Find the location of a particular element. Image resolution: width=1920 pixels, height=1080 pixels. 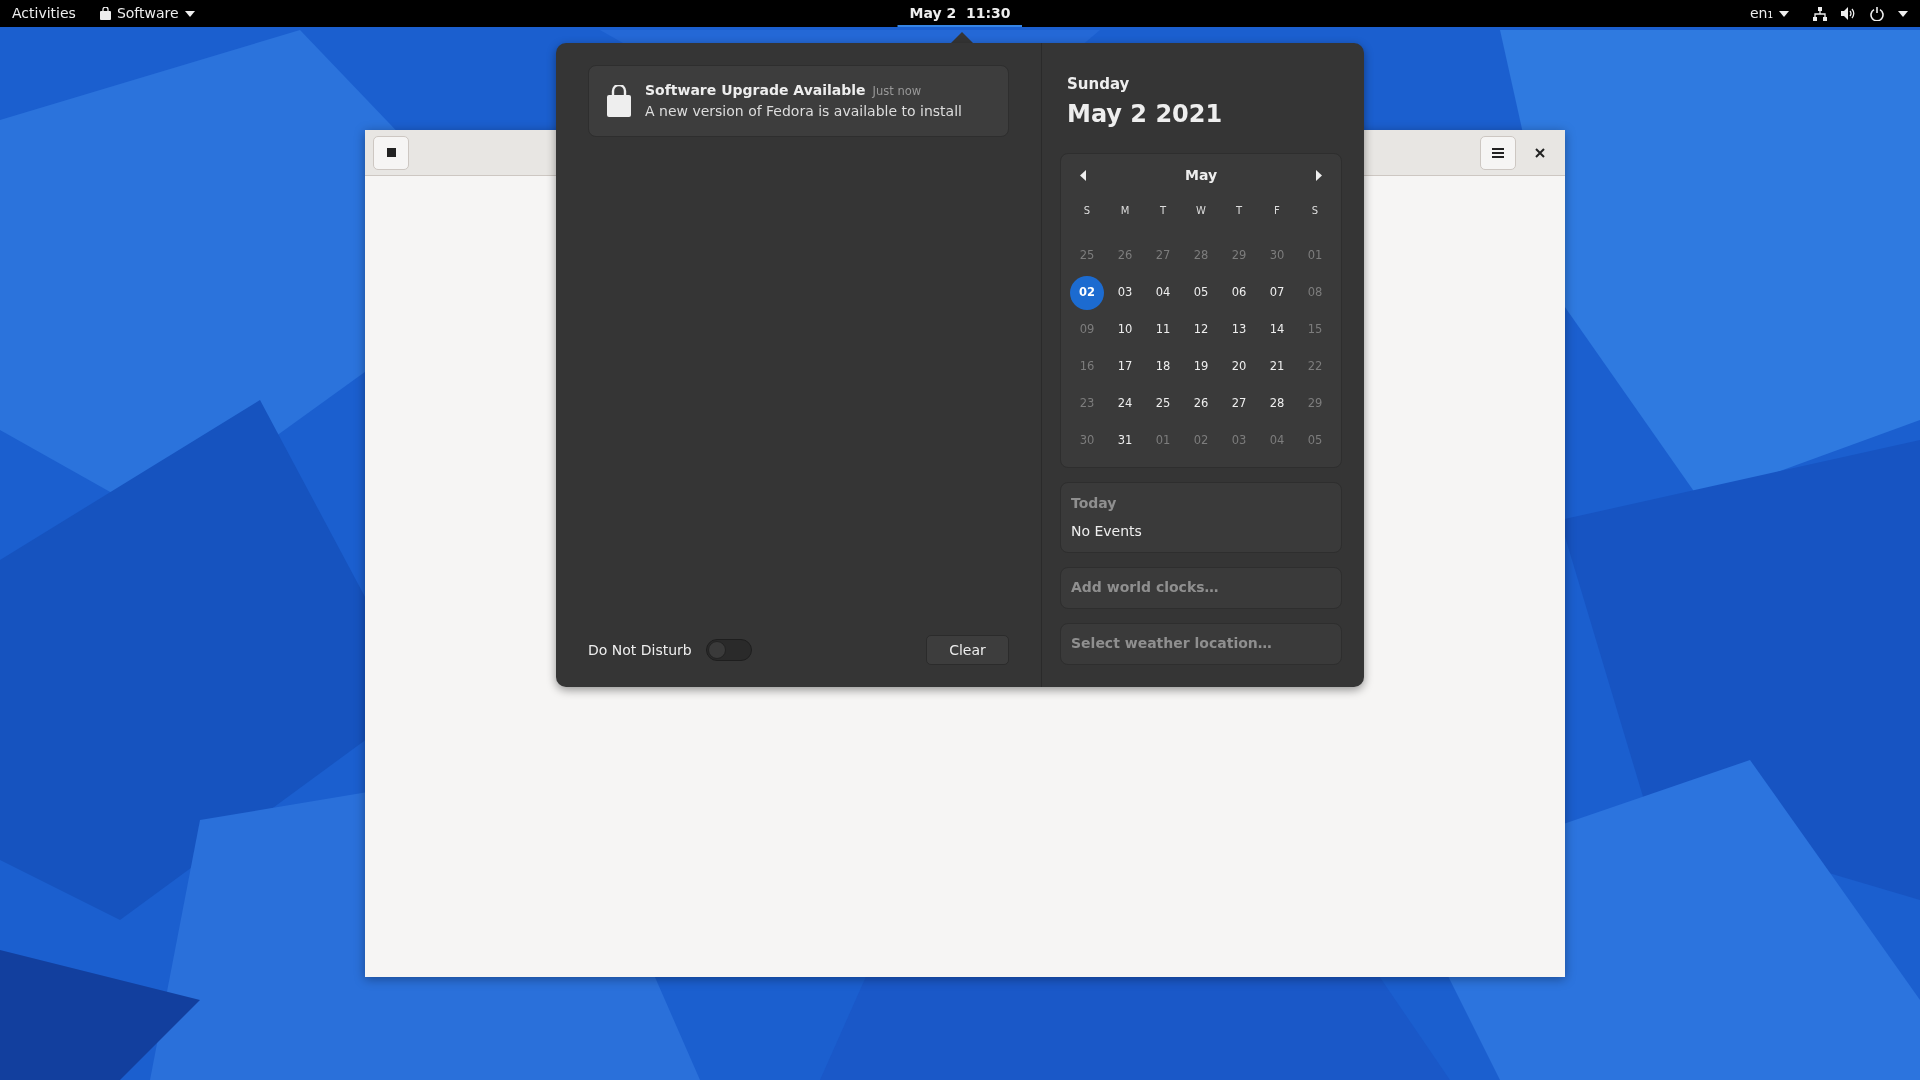

square-icon is located at coordinates (391, 152).